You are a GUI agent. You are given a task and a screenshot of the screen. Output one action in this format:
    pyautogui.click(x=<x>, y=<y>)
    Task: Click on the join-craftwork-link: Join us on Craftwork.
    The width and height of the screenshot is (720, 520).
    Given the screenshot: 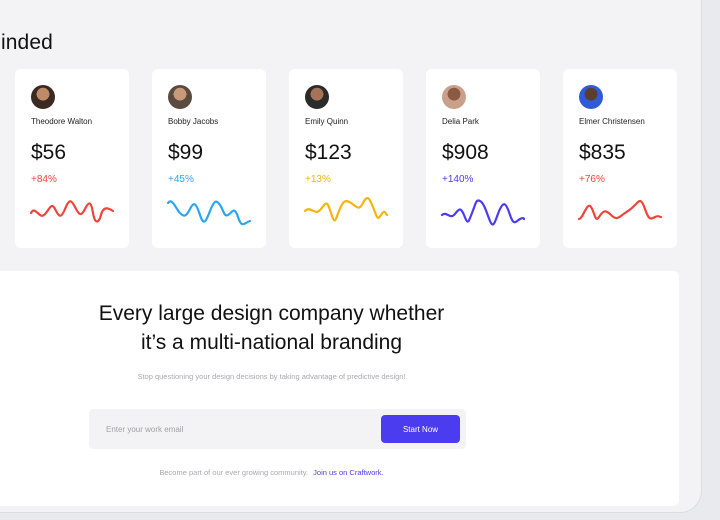 What is the action you would take?
    pyautogui.click(x=348, y=472)
    